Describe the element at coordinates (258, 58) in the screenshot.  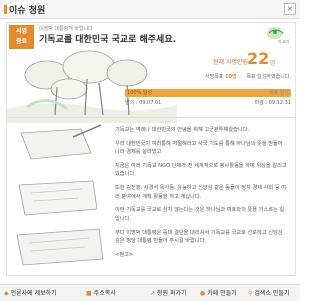
I see `signer-count: 22` at that location.